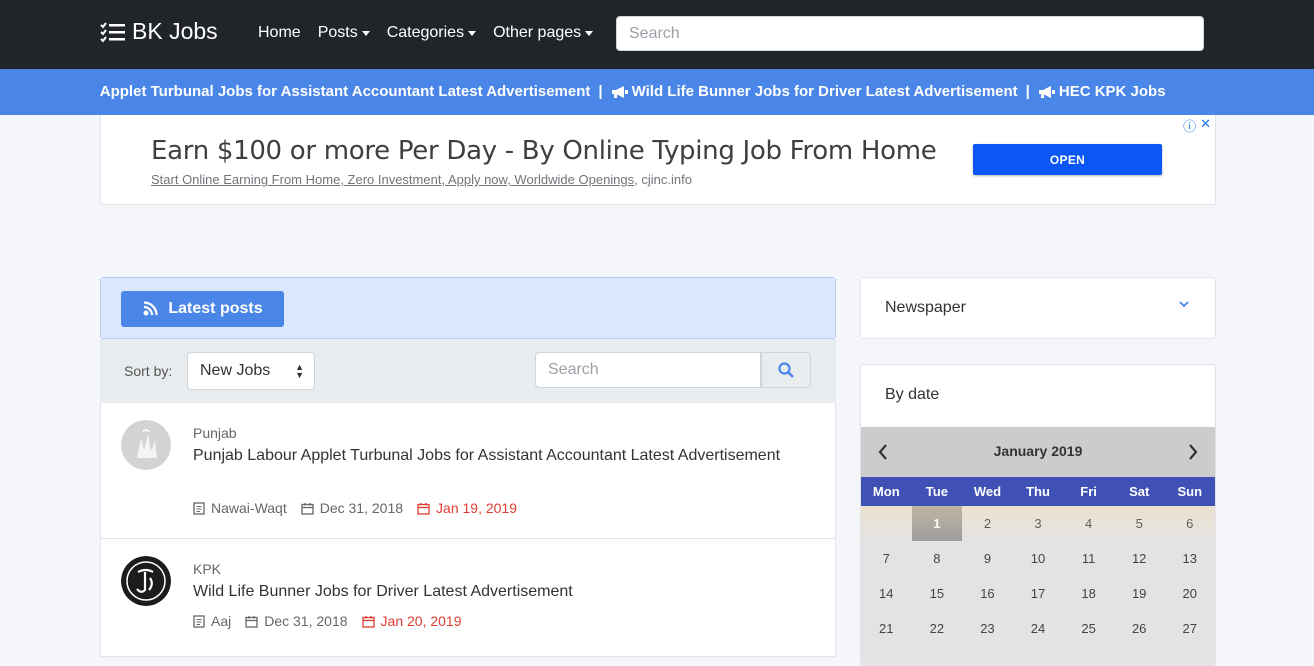 The image size is (1314, 666). Describe the element at coordinates (1193, 452) in the screenshot. I see `chevron-right-icon` at that location.